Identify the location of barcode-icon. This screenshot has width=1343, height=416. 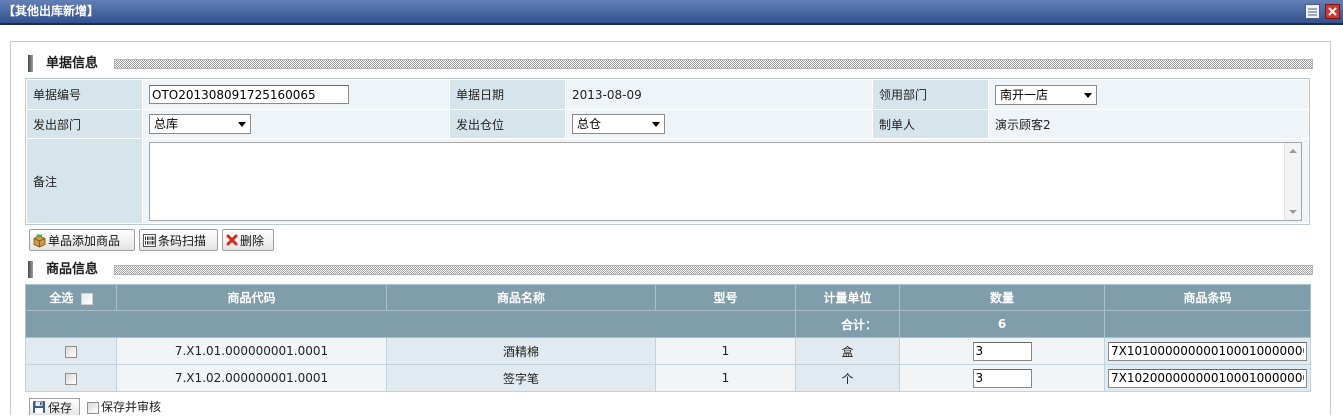
(149, 240).